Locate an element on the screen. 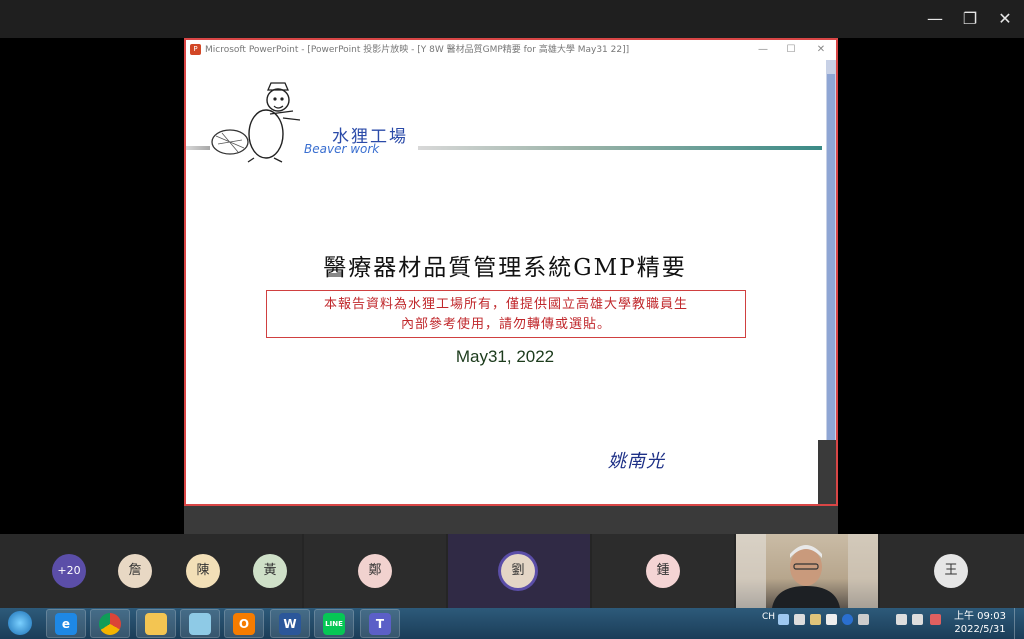  outlook-icon: O is located at coordinates (244, 624).